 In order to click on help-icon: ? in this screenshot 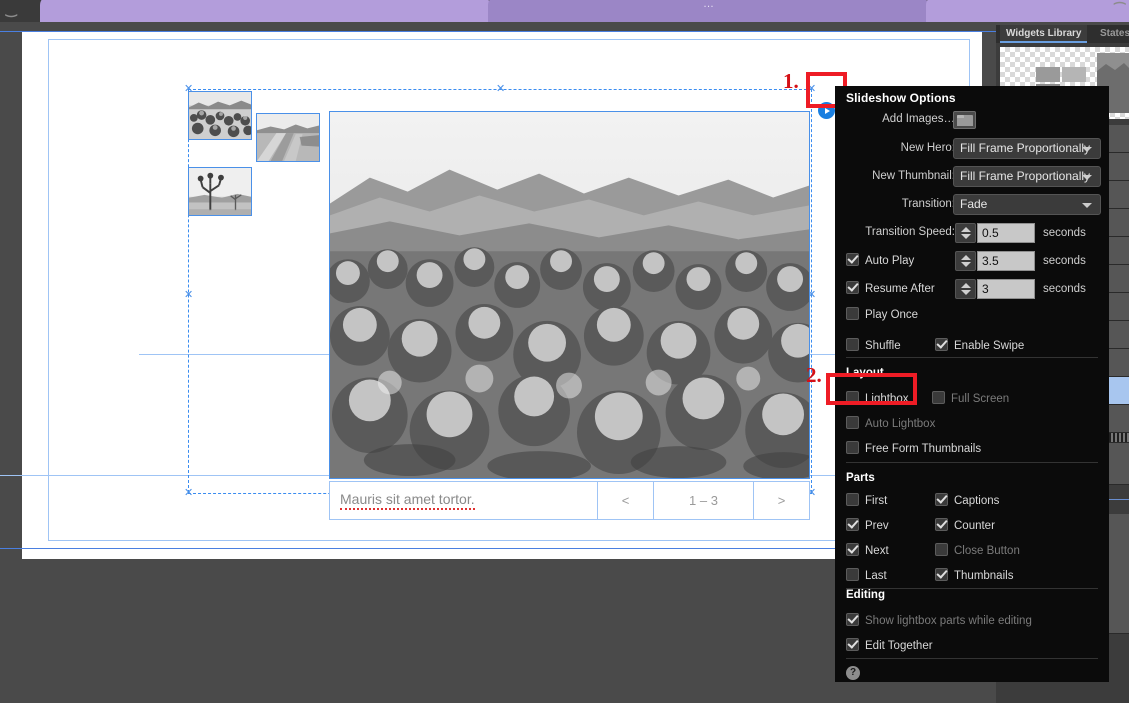, I will do `click(853, 673)`.